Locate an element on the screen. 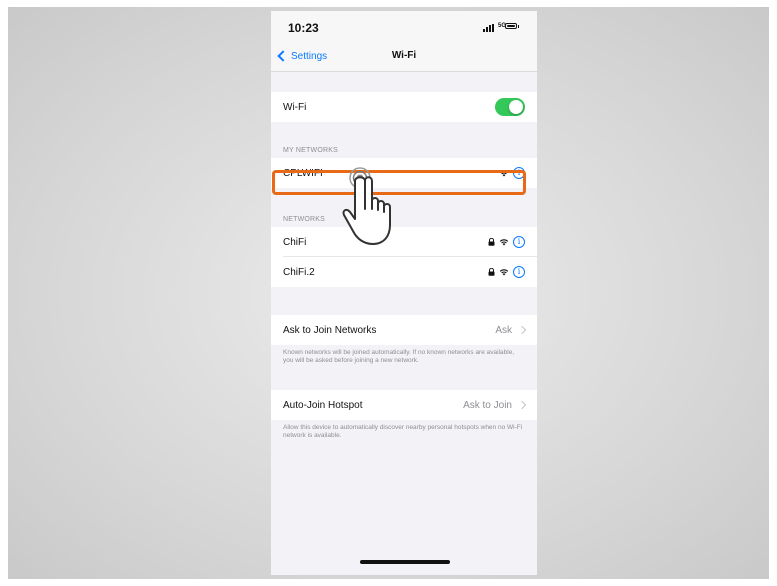  my-networks-header: MY NETWORKS is located at coordinates (310, 150).